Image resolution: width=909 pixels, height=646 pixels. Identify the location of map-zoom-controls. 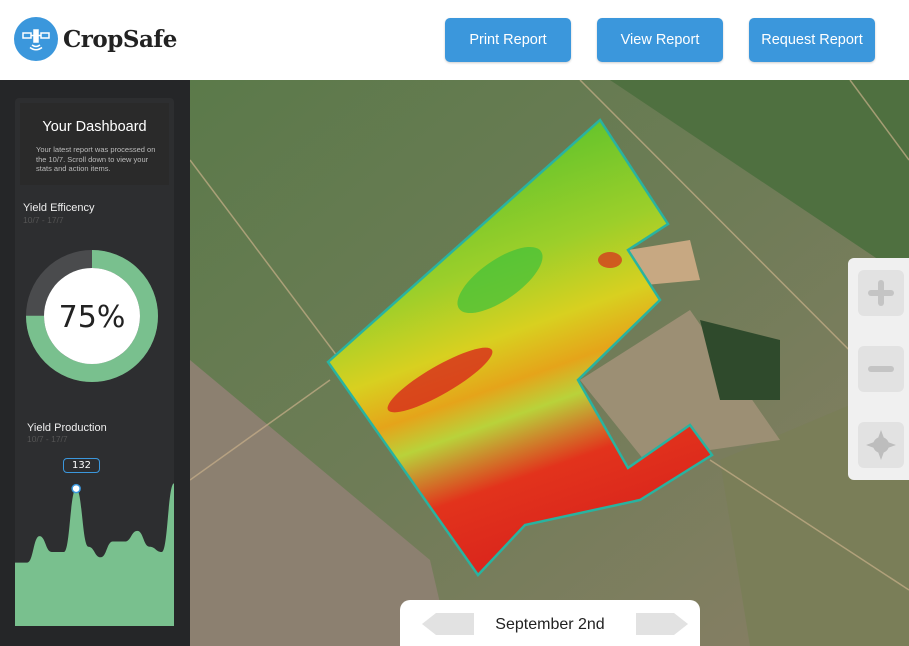
(878, 369).